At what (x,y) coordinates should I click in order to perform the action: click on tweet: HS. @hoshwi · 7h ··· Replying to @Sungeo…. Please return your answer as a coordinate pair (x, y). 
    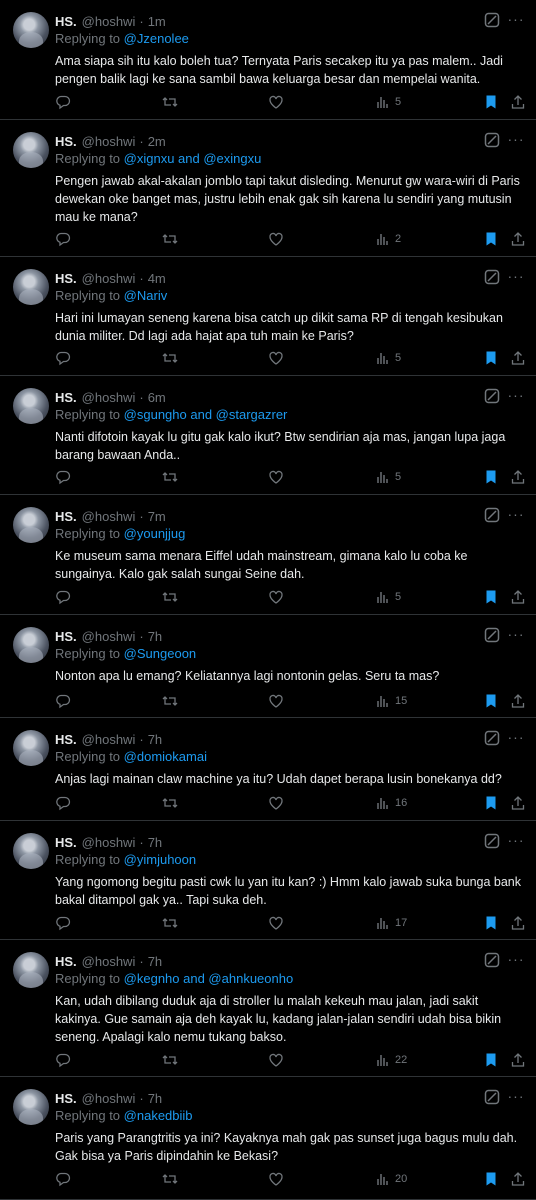
    Looking at the image, I should click on (268, 666).